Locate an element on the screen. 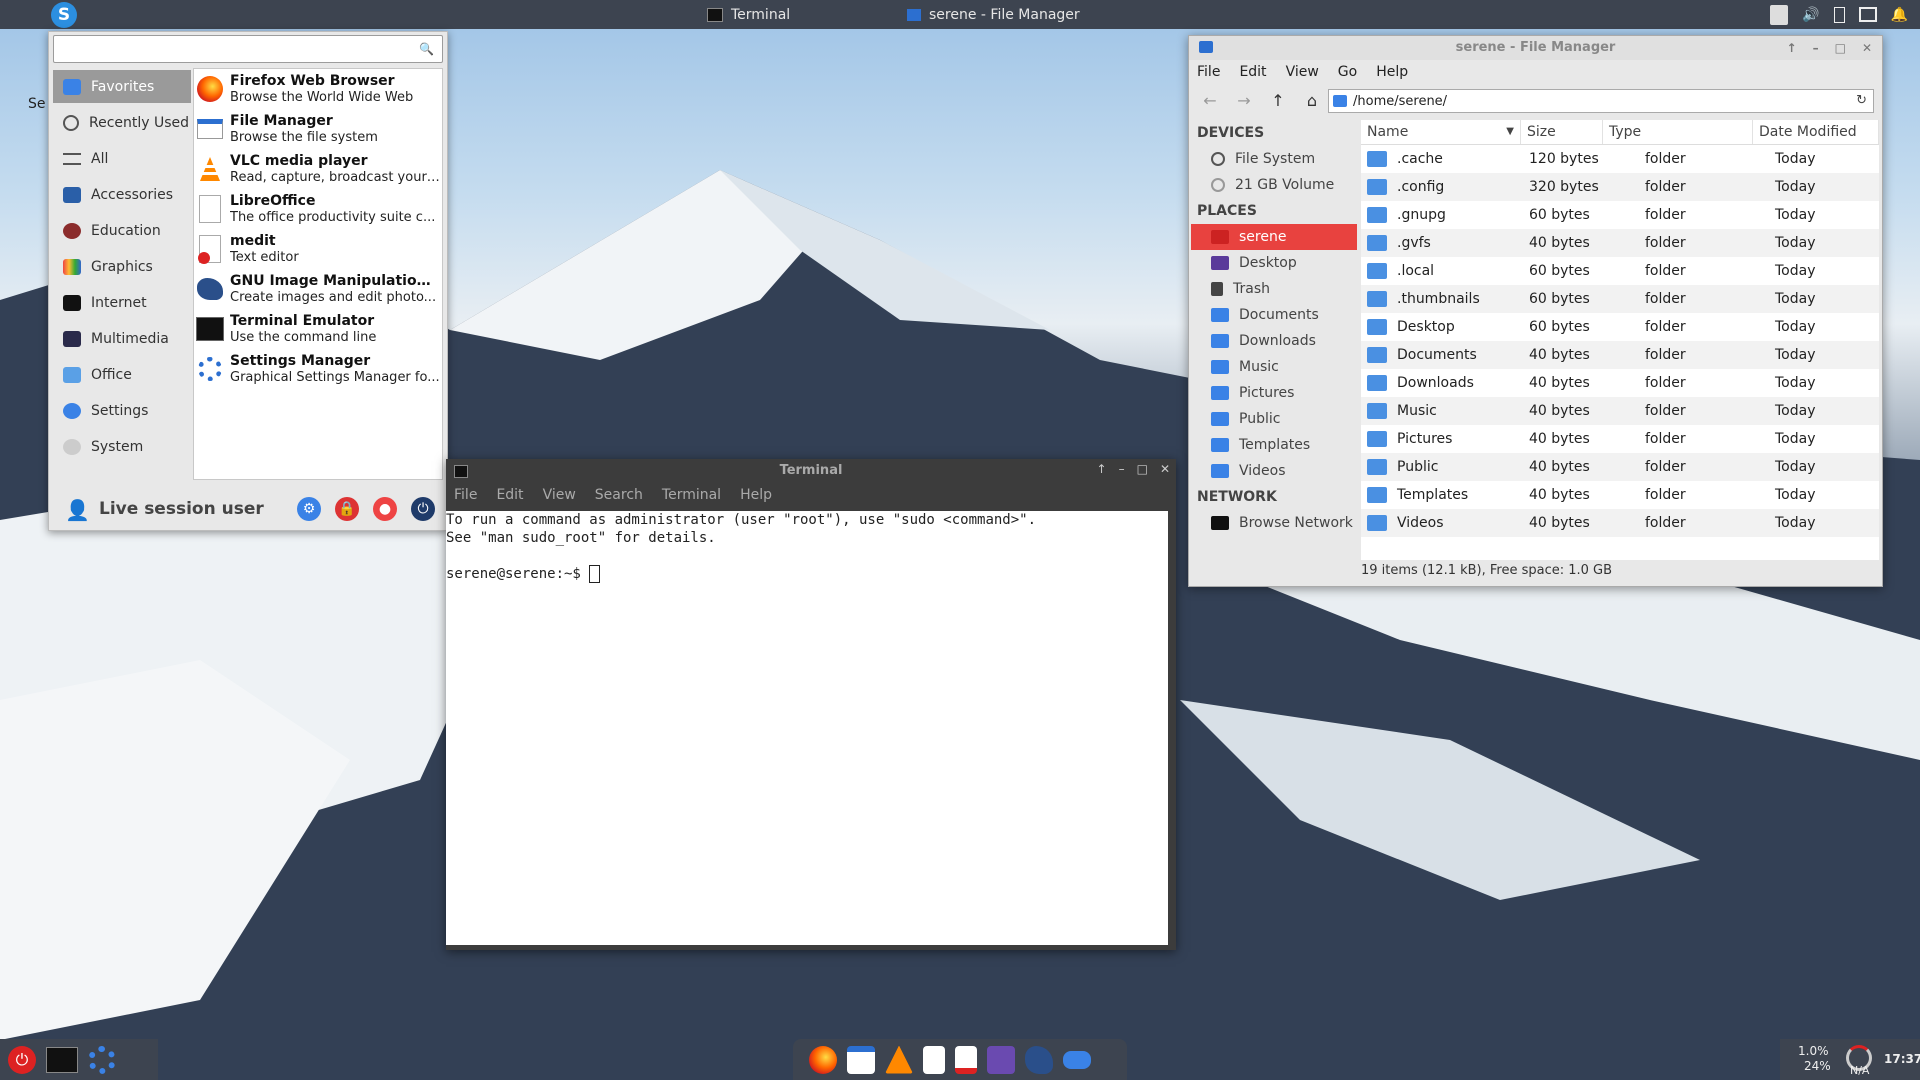 The width and height of the screenshot is (1920, 1080). table-row: .cache 120 bytes folder Today is located at coordinates (1620, 159).